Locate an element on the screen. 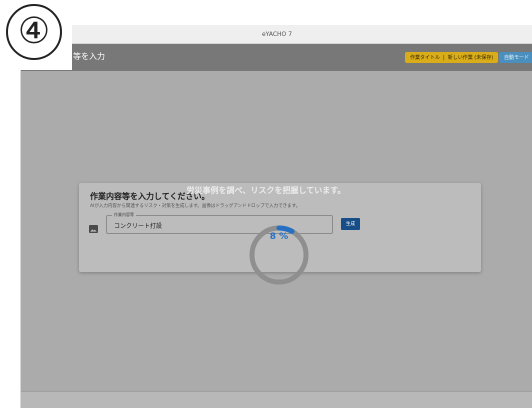 The height and width of the screenshot is (408, 532). window-titlebar: eYACHO 7 is located at coordinates (276, 34).